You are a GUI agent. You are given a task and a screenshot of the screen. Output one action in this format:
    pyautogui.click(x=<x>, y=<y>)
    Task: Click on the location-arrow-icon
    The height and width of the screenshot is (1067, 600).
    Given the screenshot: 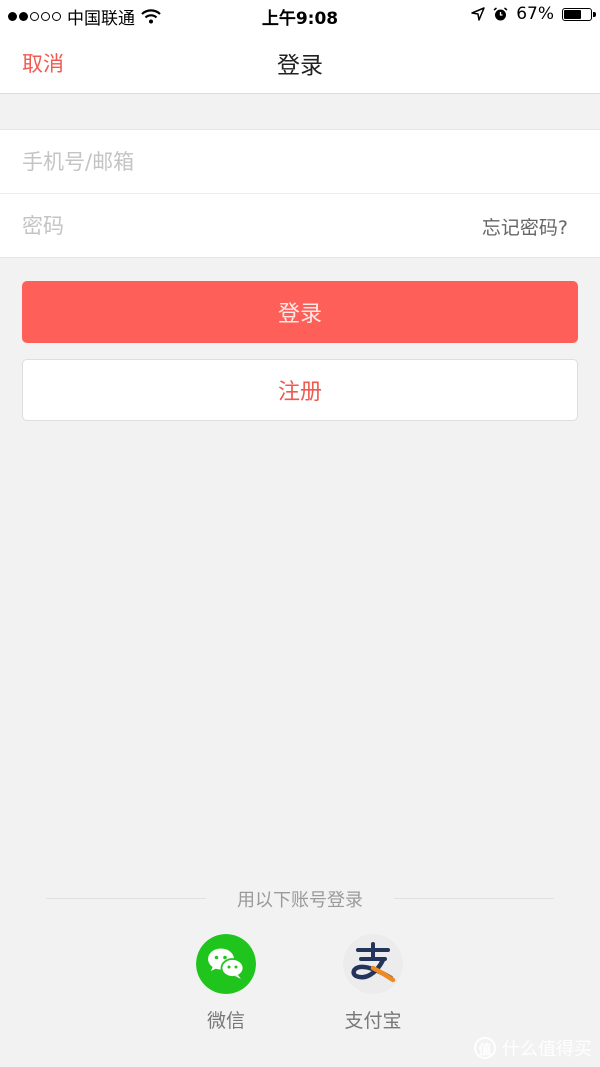 What is the action you would take?
    pyautogui.click(x=478, y=14)
    